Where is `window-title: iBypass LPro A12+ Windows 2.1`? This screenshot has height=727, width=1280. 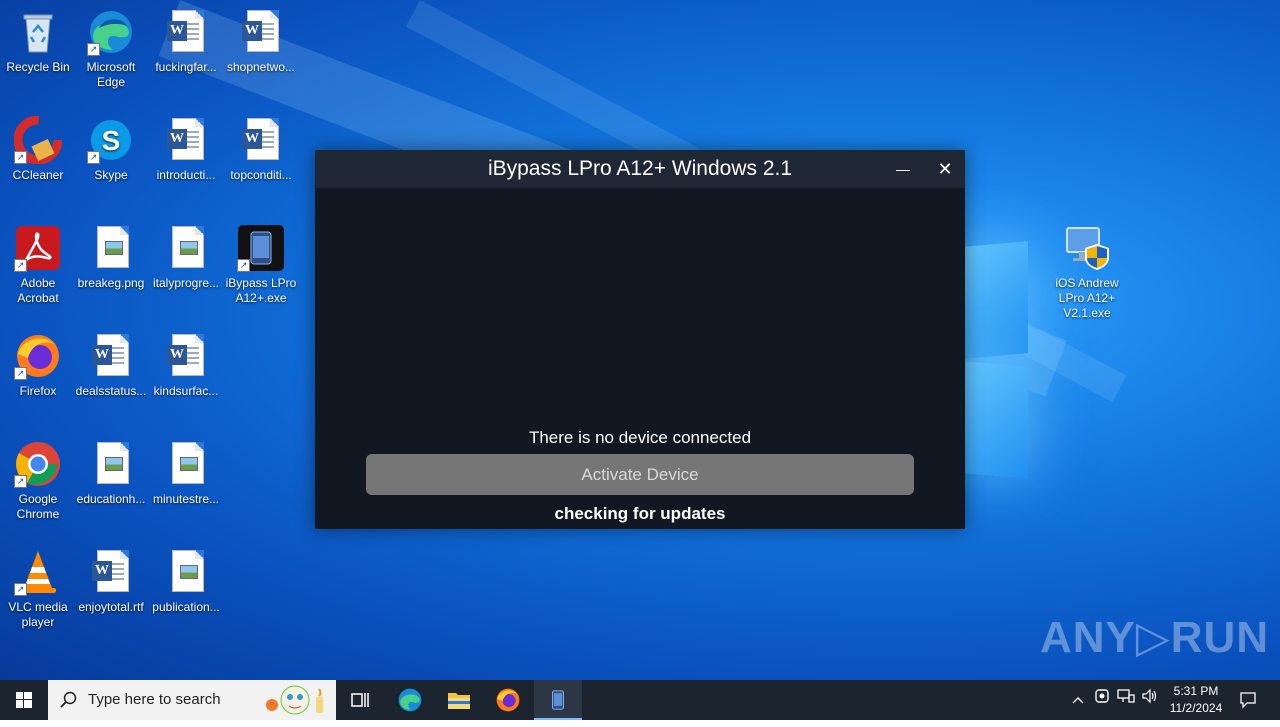
window-title: iBypass LPro A12+ Windows 2.1 is located at coordinates (640, 168).